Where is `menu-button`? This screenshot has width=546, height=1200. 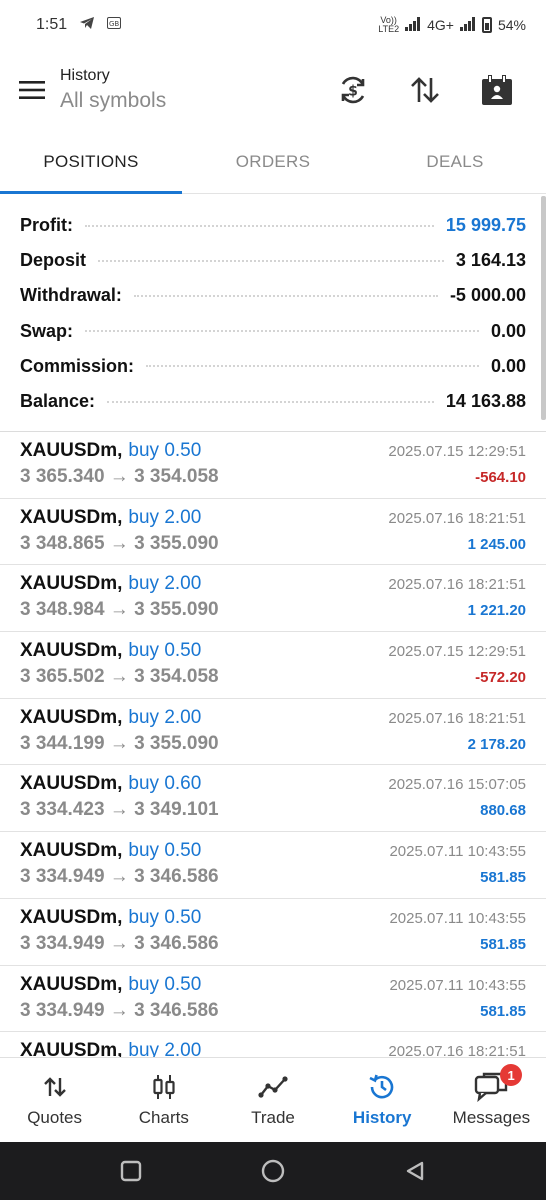
menu-button is located at coordinates (32, 90).